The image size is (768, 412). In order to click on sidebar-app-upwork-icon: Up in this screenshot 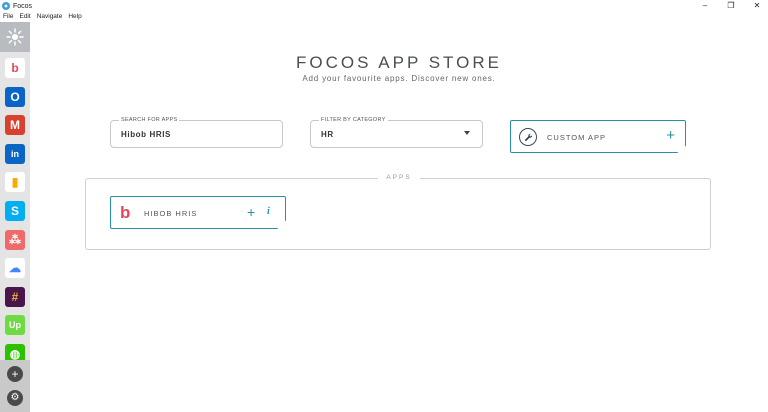, I will do `click(15, 325)`.